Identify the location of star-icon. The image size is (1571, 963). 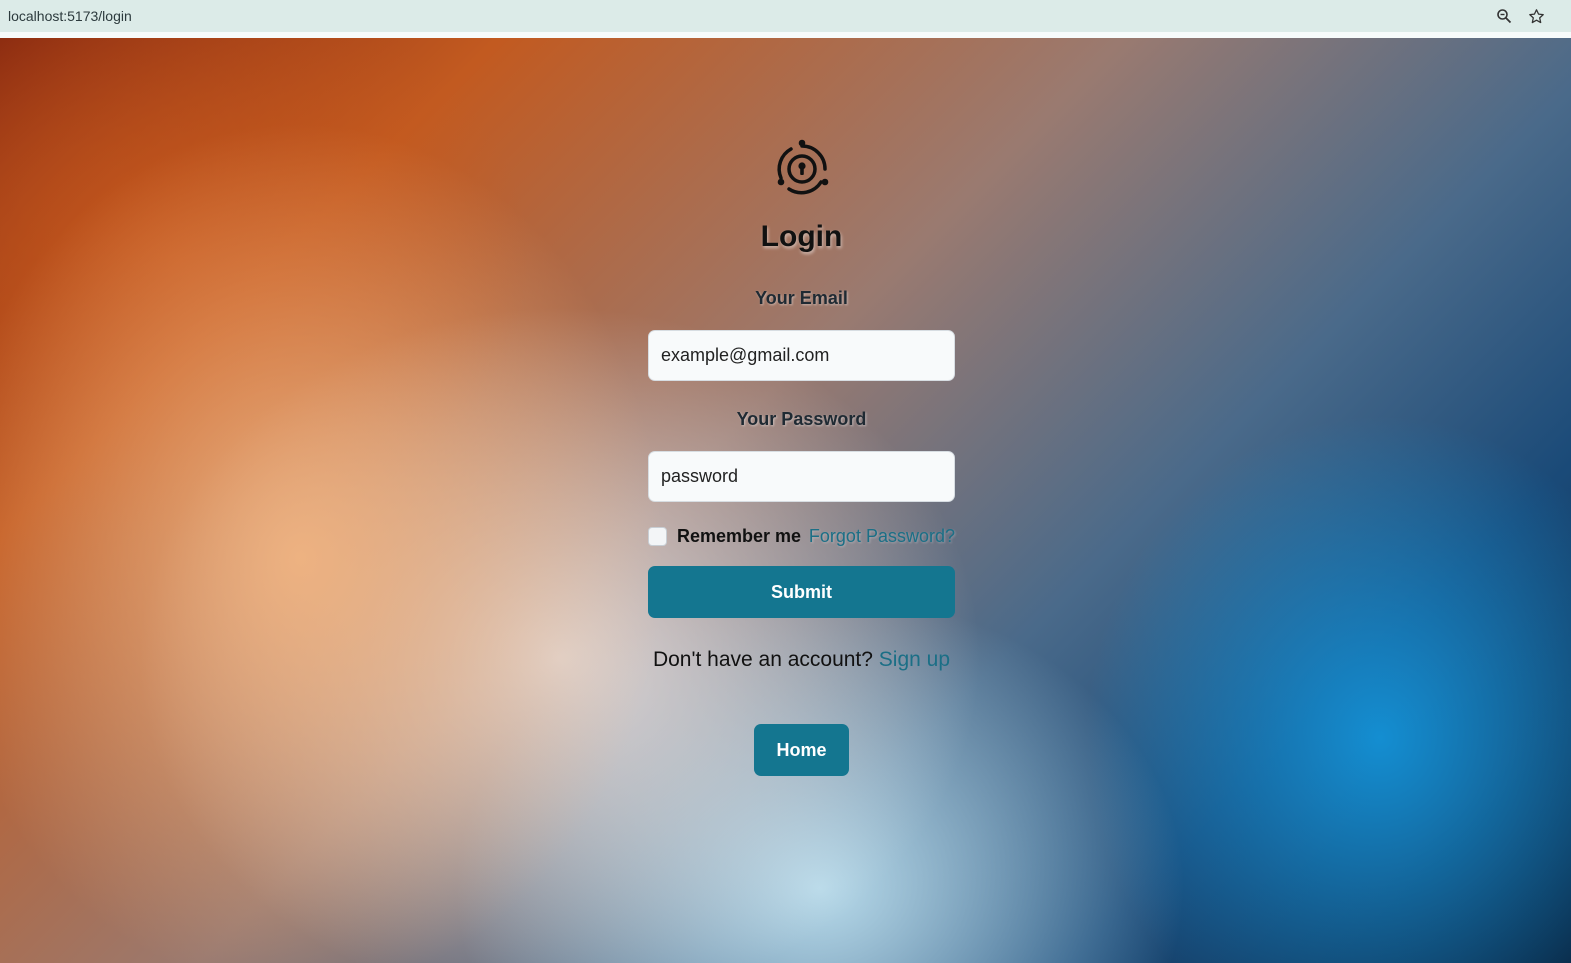
(1536, 16).